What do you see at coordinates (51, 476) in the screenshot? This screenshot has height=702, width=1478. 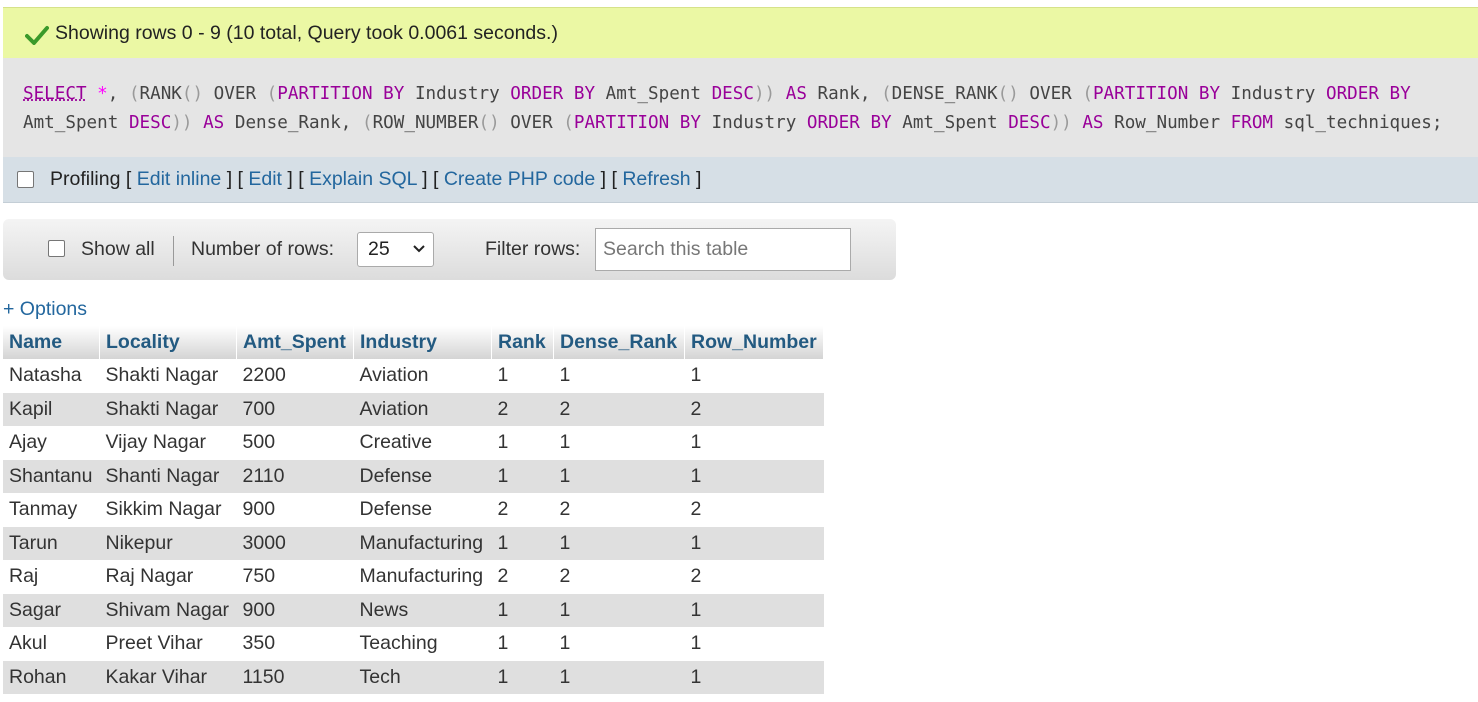 I see `cell-name: Shantanu` at bounding box center [51, 476].